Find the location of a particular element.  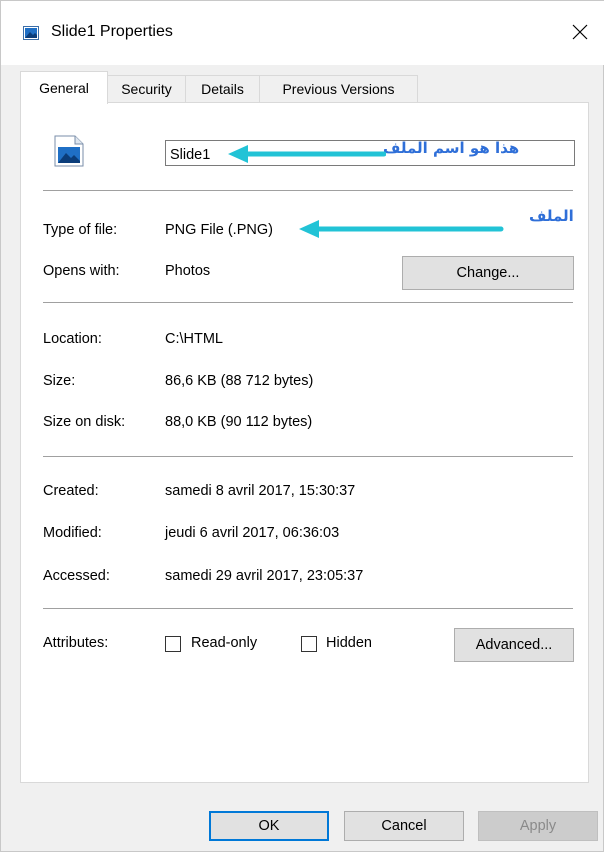

readonly-label: Read-only is located at coordinates (224, 643).